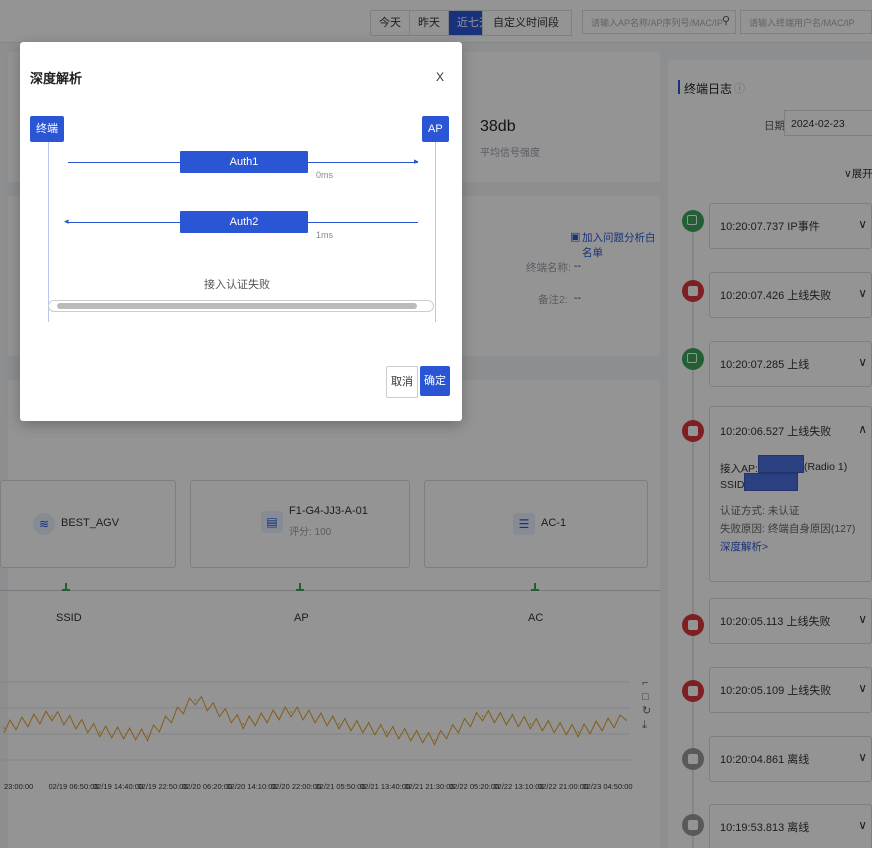 This screenshot has height=848, width=872. Describe the element at coordinates (56, 78) in the screenshot. I see `modal-title: 深度解析` at that location.